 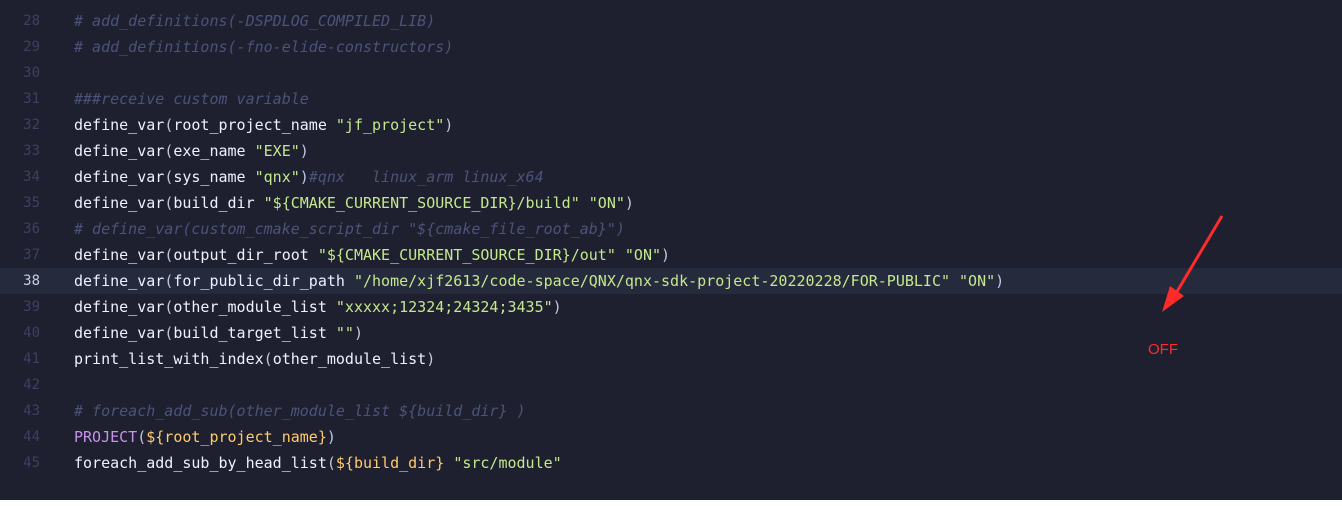 I want to click on code-token-comment: #qnx linux_arm linux_x64, so click(x=426, y=177).